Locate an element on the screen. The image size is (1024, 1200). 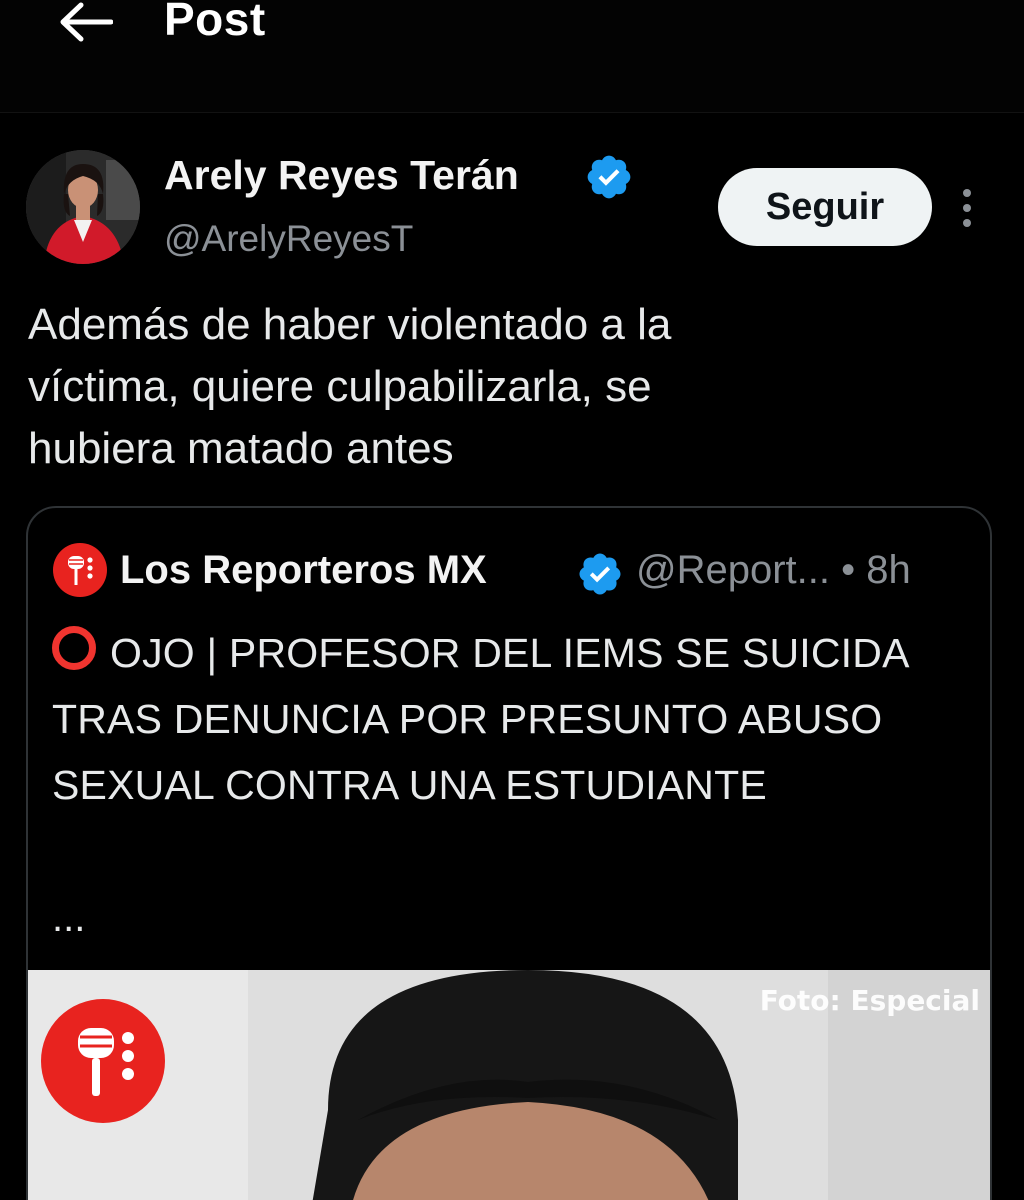
arrow-left-icon is located at coordinates (86, 22).